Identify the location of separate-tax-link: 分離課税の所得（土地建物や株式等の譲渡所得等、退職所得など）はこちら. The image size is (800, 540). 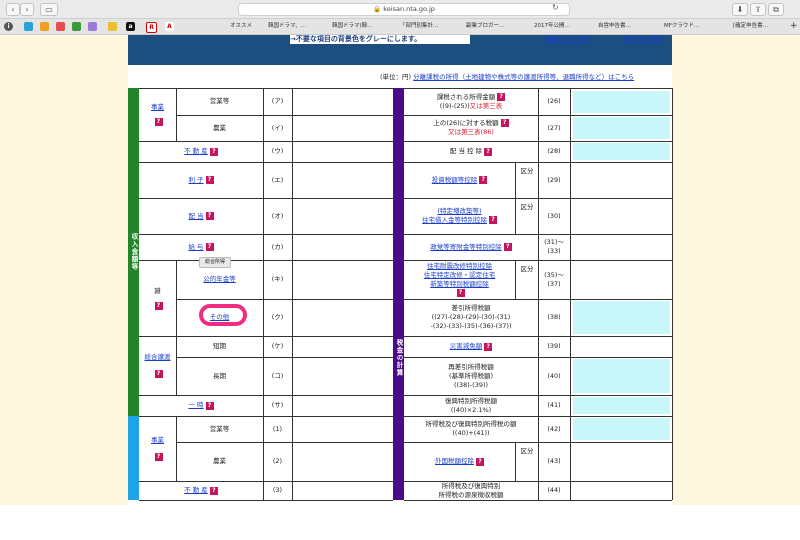
(523, 77).